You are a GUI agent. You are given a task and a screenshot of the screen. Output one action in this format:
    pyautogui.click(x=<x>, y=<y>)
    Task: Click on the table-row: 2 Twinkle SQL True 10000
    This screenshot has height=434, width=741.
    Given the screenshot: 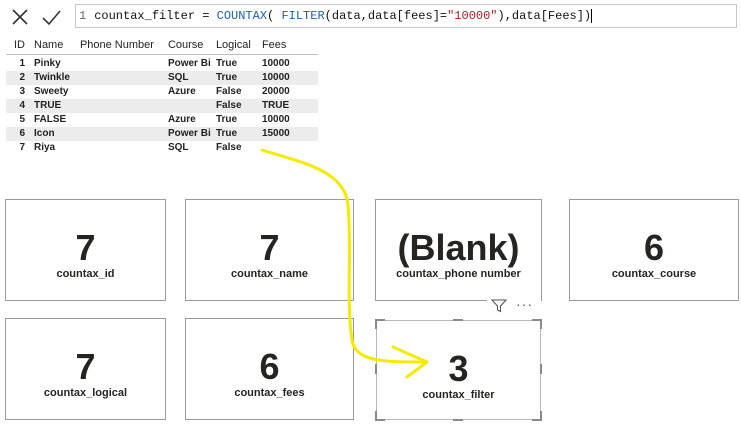 What is the action you would take?
    pyautogui.click(x=162, y=78)
    